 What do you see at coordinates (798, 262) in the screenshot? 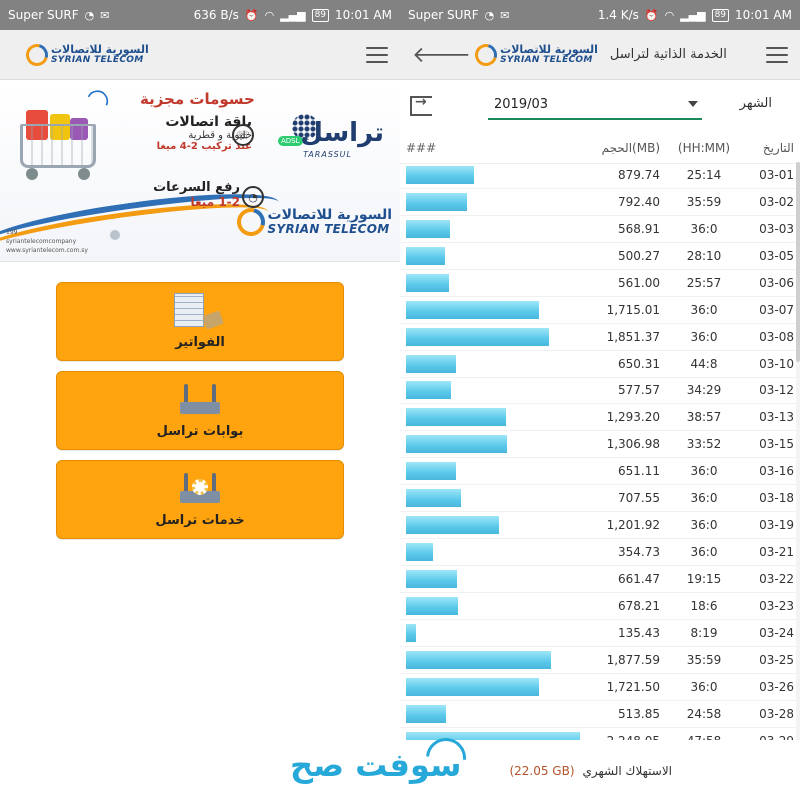
I see `scrollbar-thumb` at bounding box center [798, 262].